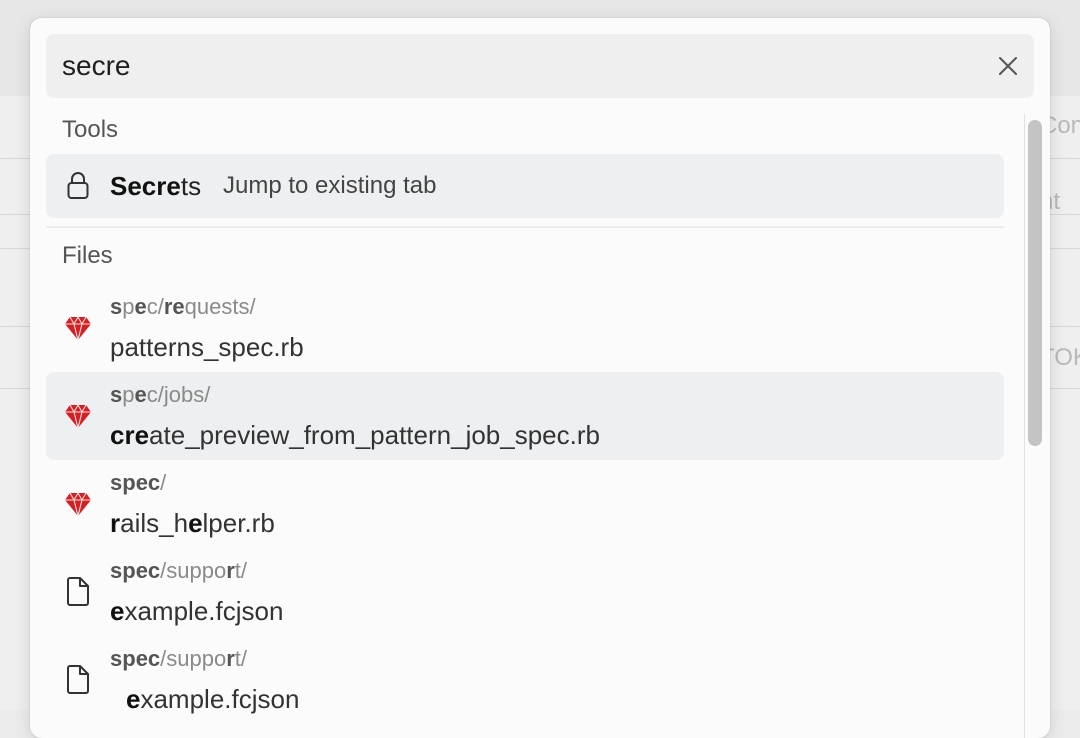 This screenshot has width=1080, height=738. I want to click on section-label-tools: Tools, so click(90, 130).